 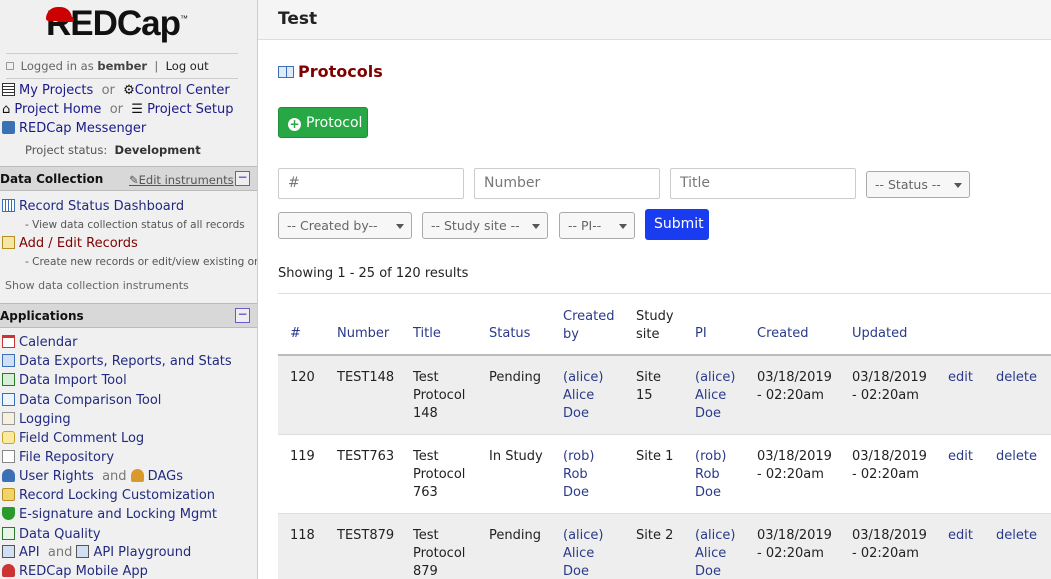 What do you see at coordinates (117, 361) in the screenshot?
I see `sidebar-item-data-exports: Data Exports, Reports, and Stats` at bounding box center [117, 361].